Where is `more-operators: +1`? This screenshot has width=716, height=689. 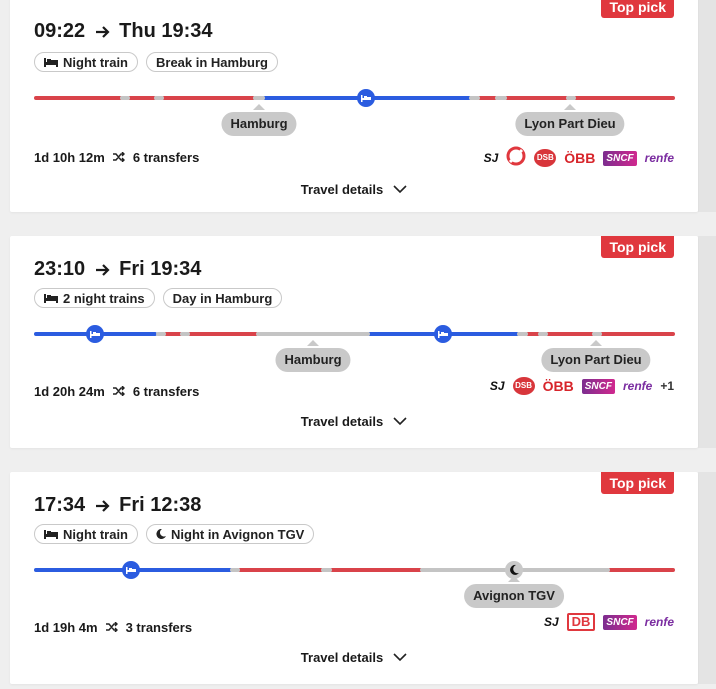 more-operators: +1 is located at coordinates (667, 386).